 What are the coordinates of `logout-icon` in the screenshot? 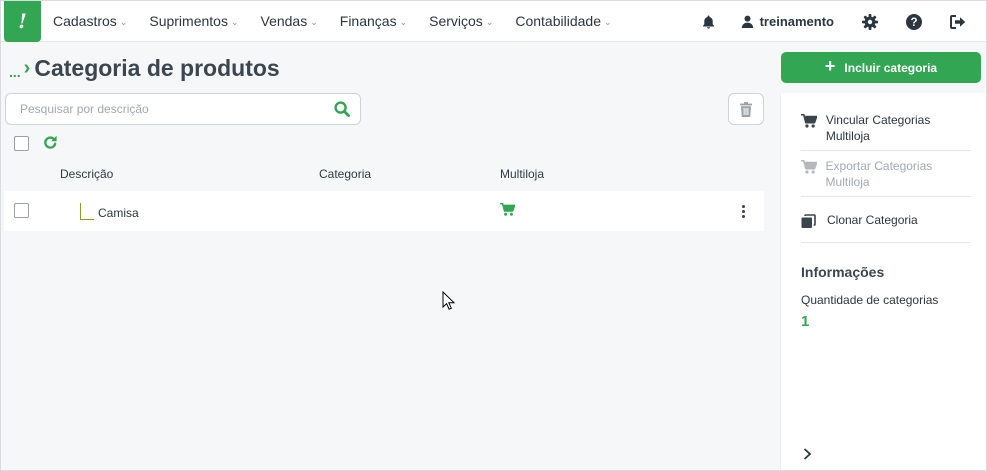 It's located at (958, 21).